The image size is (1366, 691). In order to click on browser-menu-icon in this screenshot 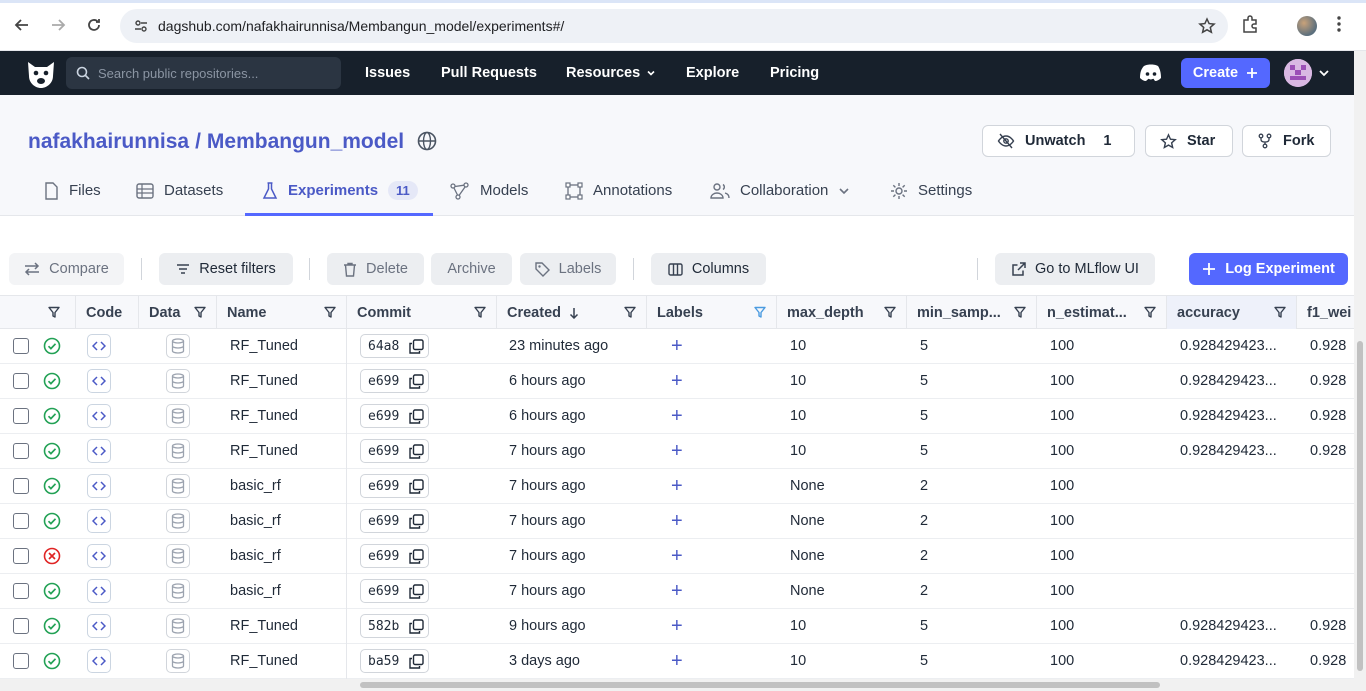, I will do `click(1339, 24)`.